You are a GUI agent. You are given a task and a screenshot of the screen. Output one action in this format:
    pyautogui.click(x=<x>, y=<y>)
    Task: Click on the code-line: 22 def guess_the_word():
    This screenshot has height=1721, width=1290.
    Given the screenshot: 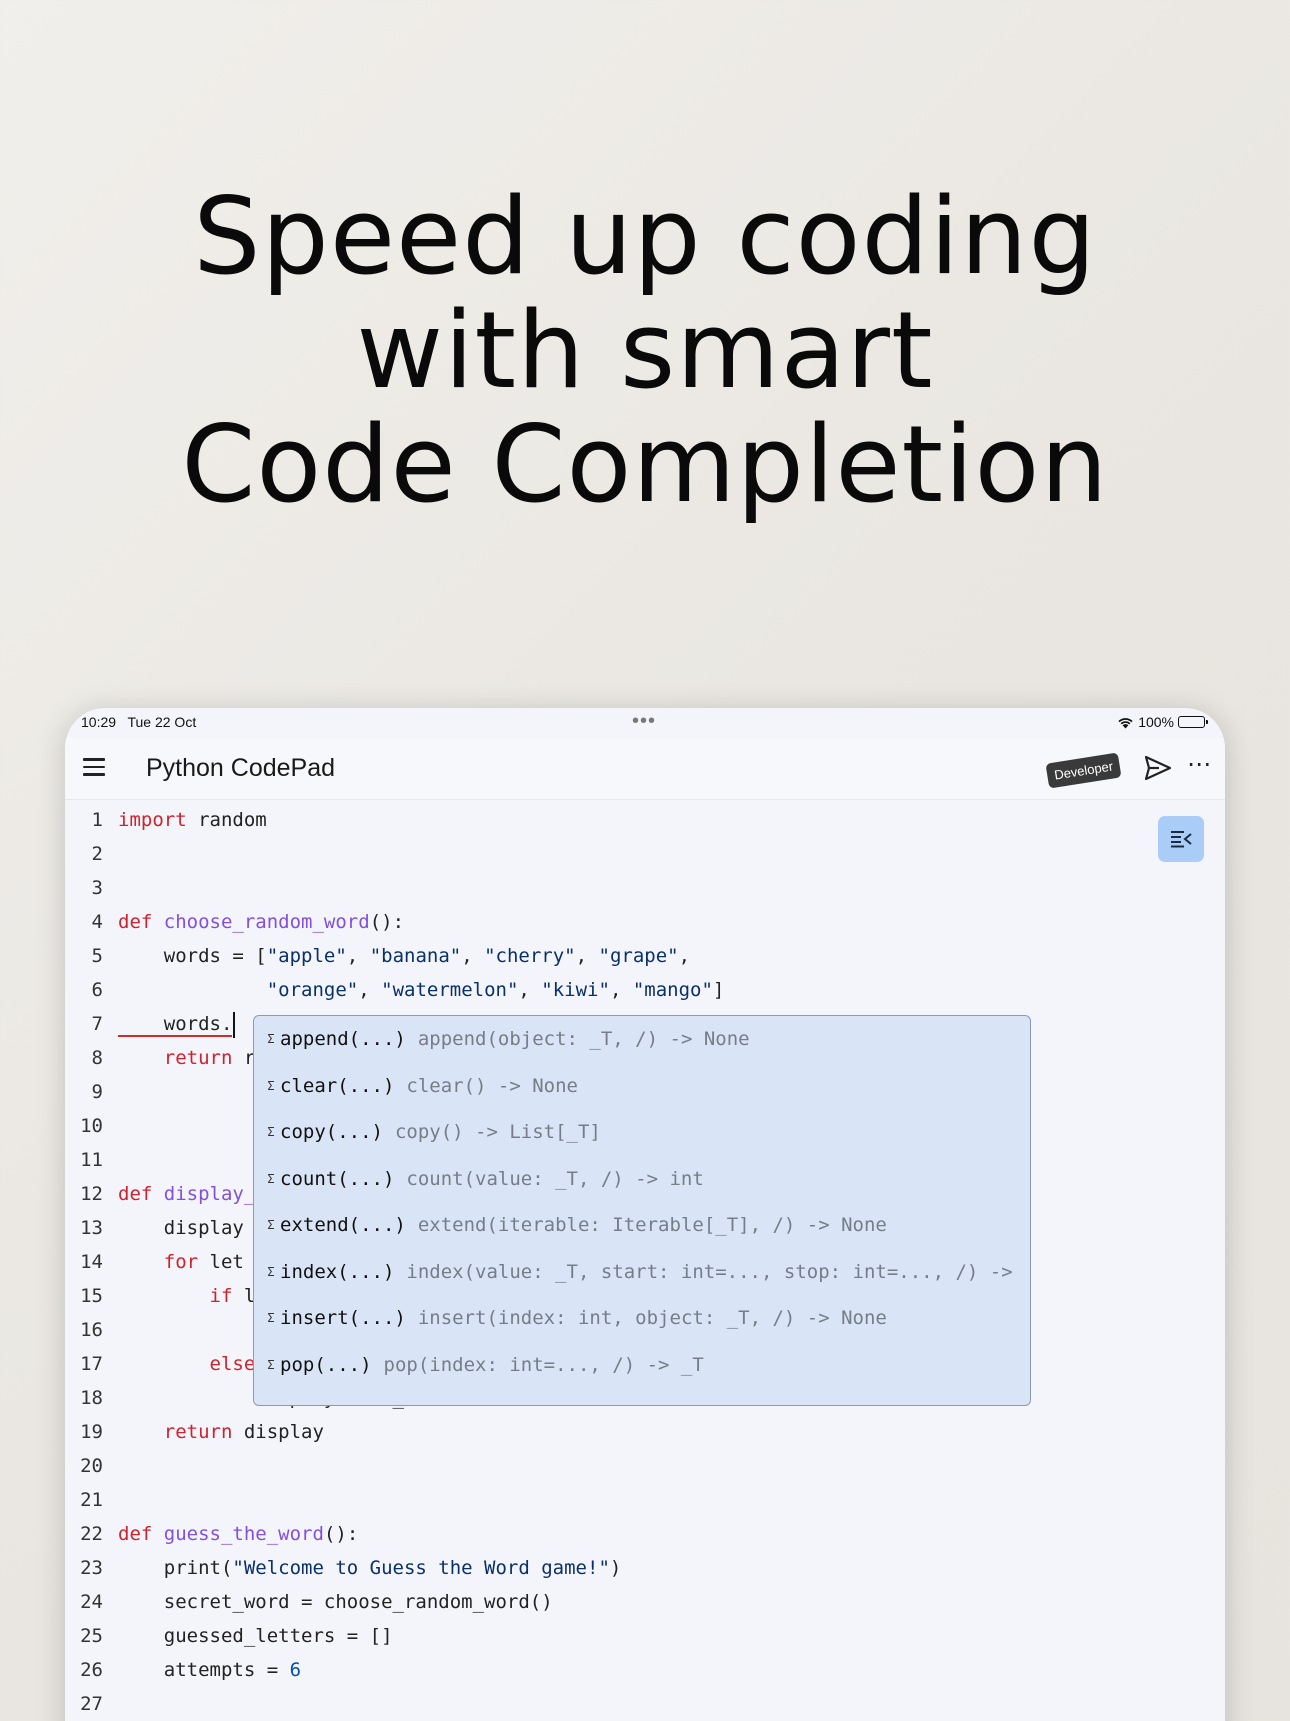 What is the action you would take?
    pyautogui.click(x=645, y=1534)
    